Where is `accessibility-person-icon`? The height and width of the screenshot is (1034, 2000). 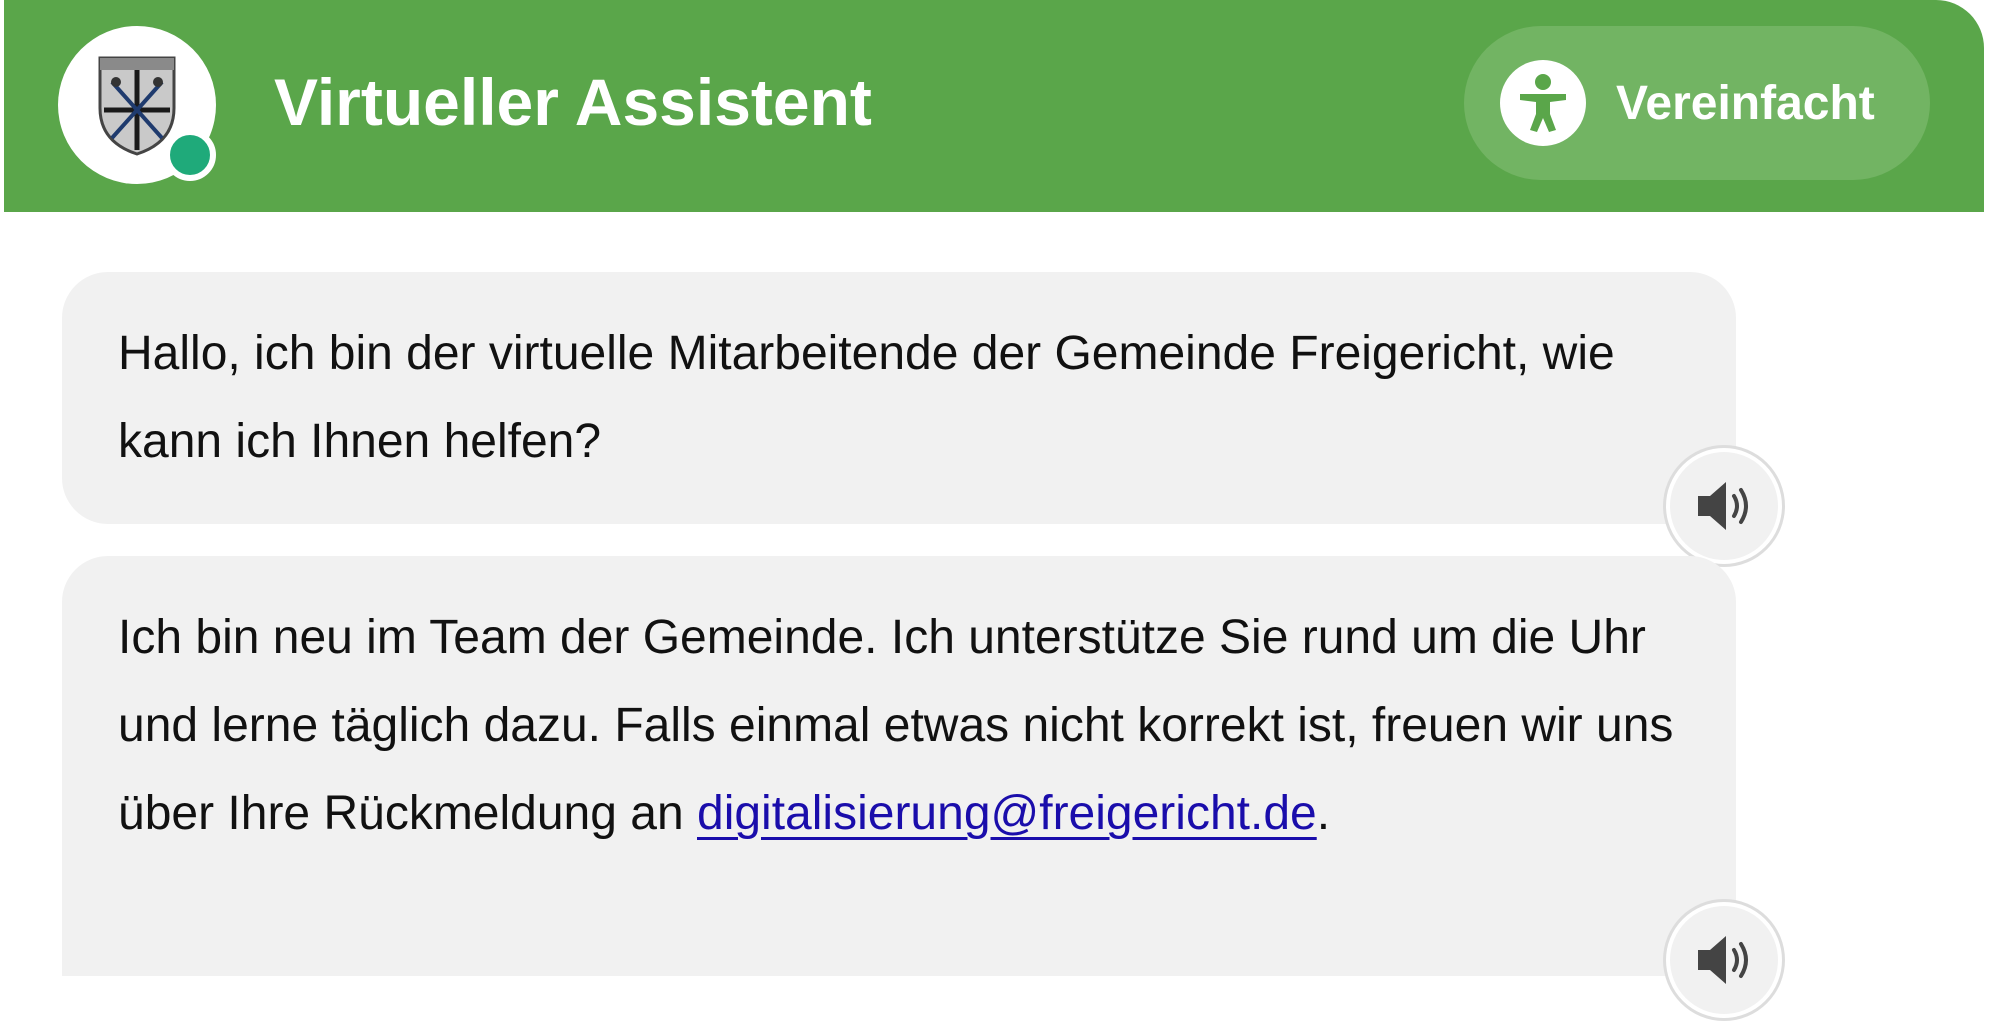 accessibility-person-icon is located at coordinates (1543, 103).